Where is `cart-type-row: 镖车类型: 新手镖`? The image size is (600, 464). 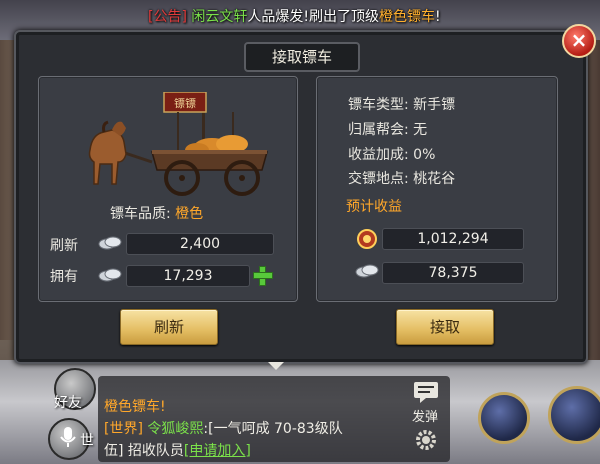
cart-type-row: 镖车类型: 新手镖 is located at coordinates (401, 104).